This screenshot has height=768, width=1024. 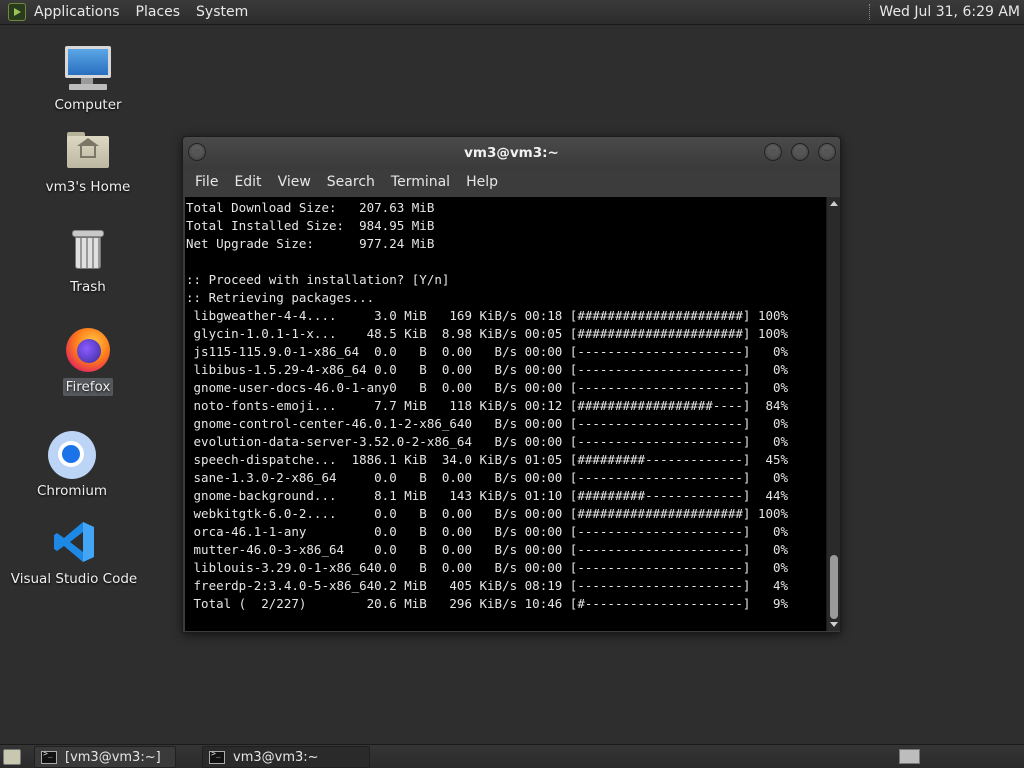 I want to click on menu-system: System, so click(x=222, y=12).